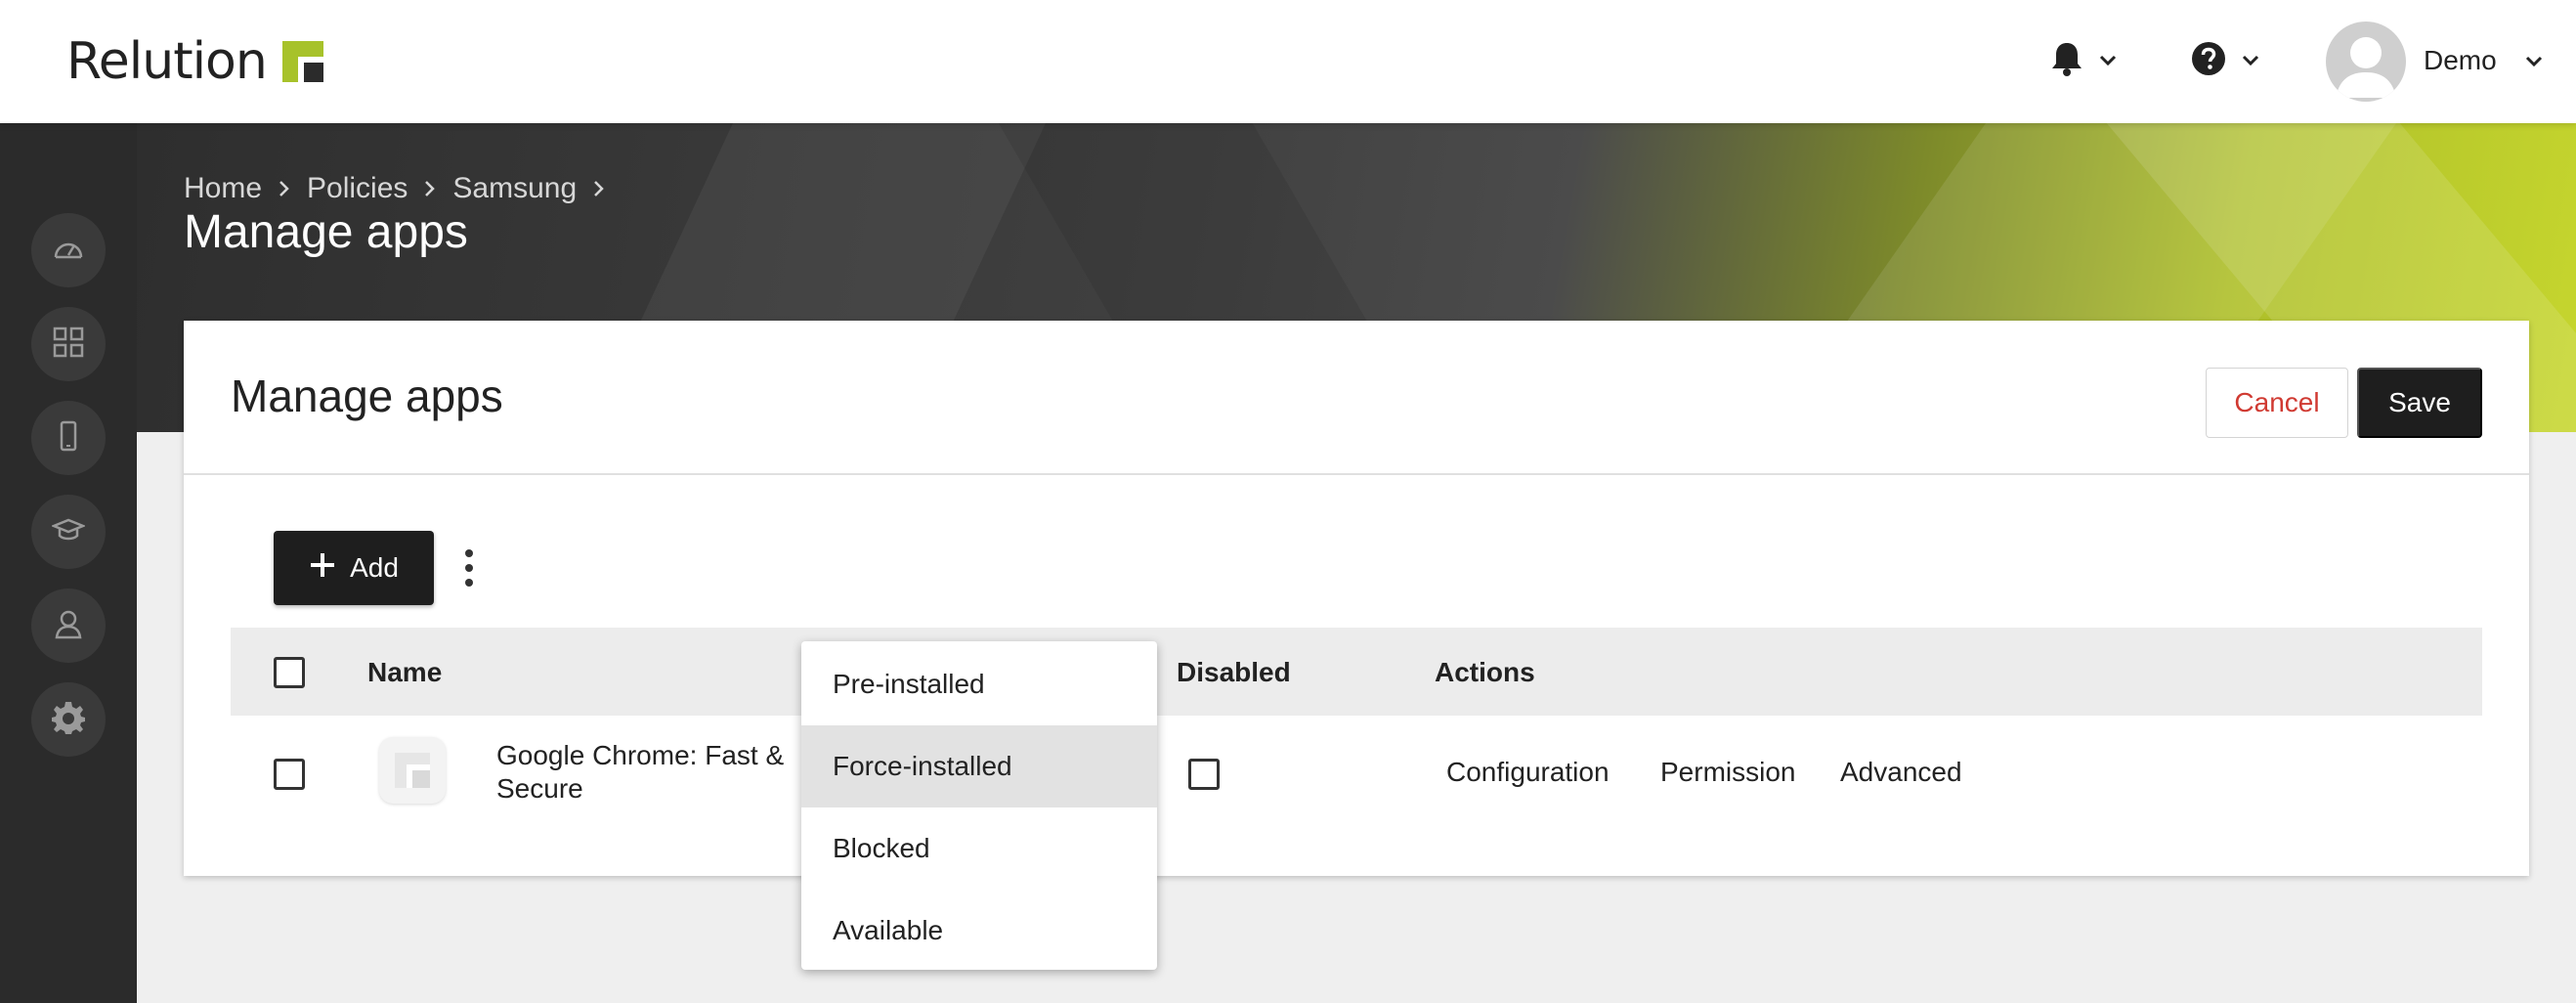  I want to click on column-header-name: Name, so click(405, 672).